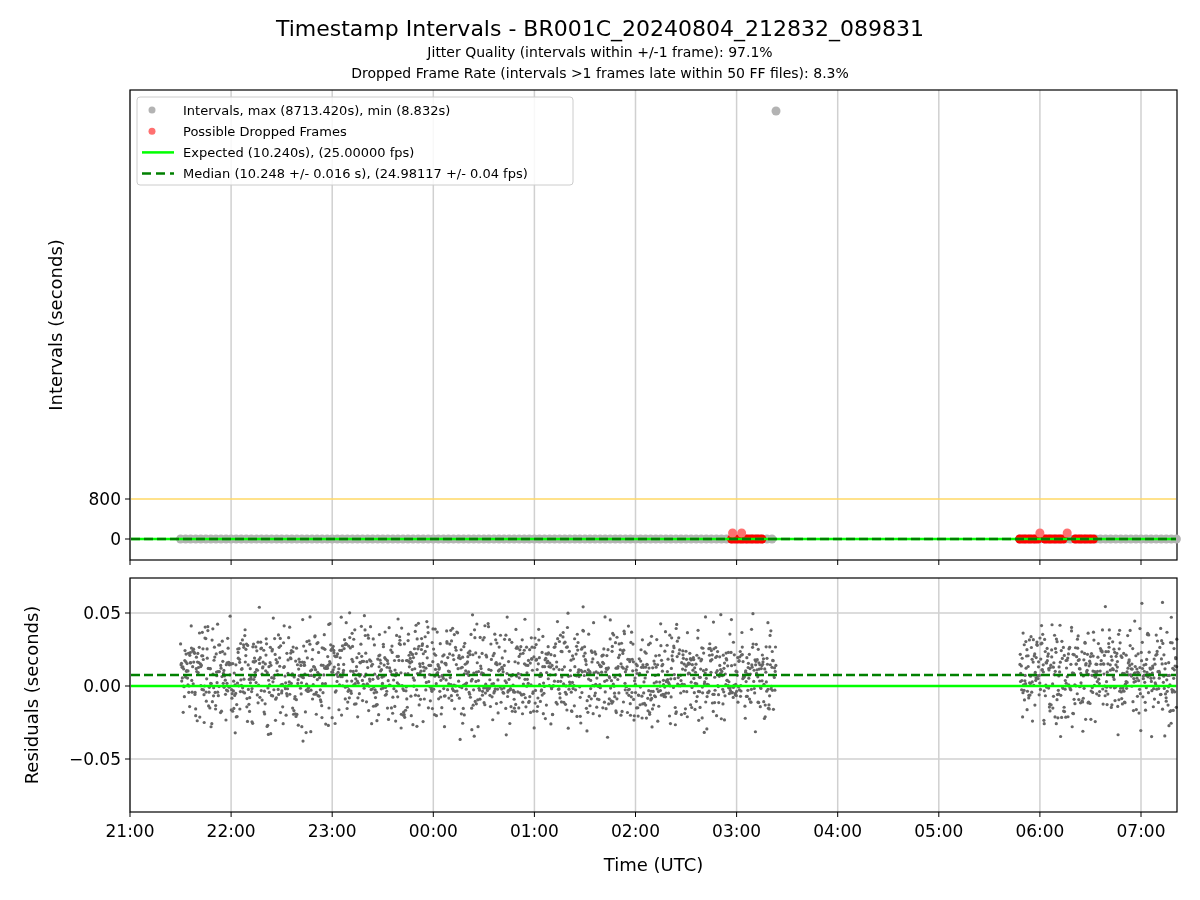  I want to click on legend-label: Intervals, max (8713.420s), min (8.832s), so click(317, 110).